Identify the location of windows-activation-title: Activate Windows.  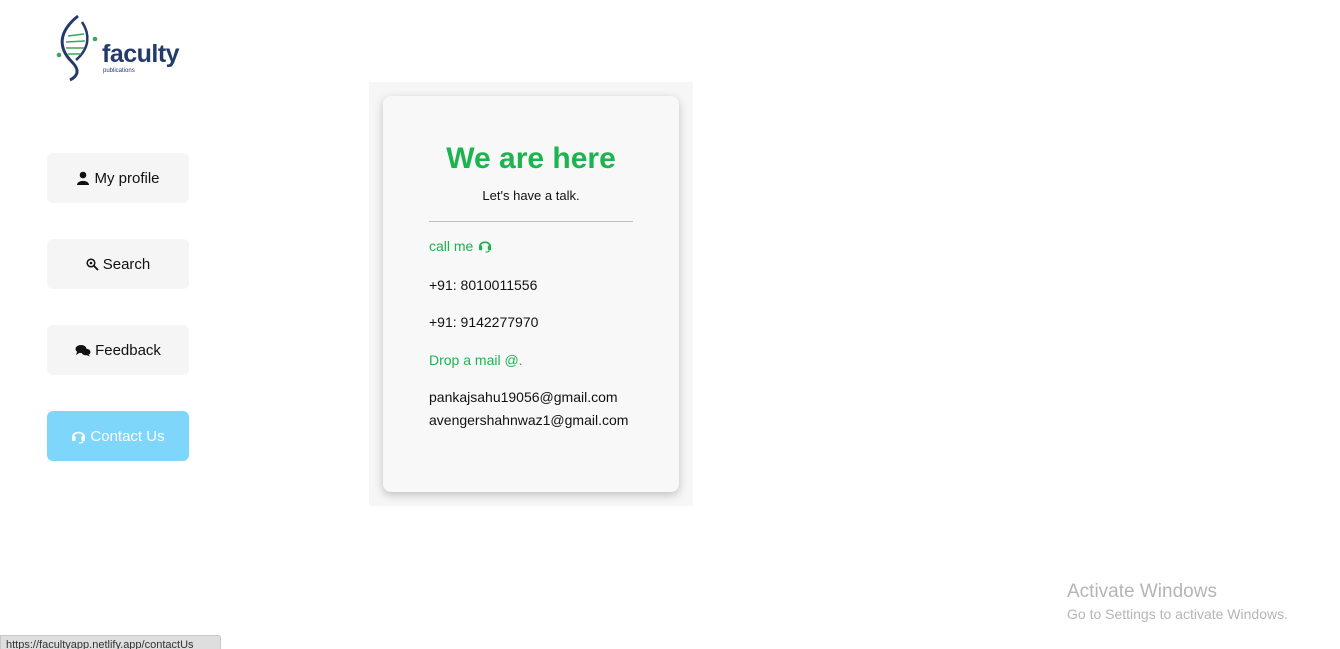
(1142, 591).